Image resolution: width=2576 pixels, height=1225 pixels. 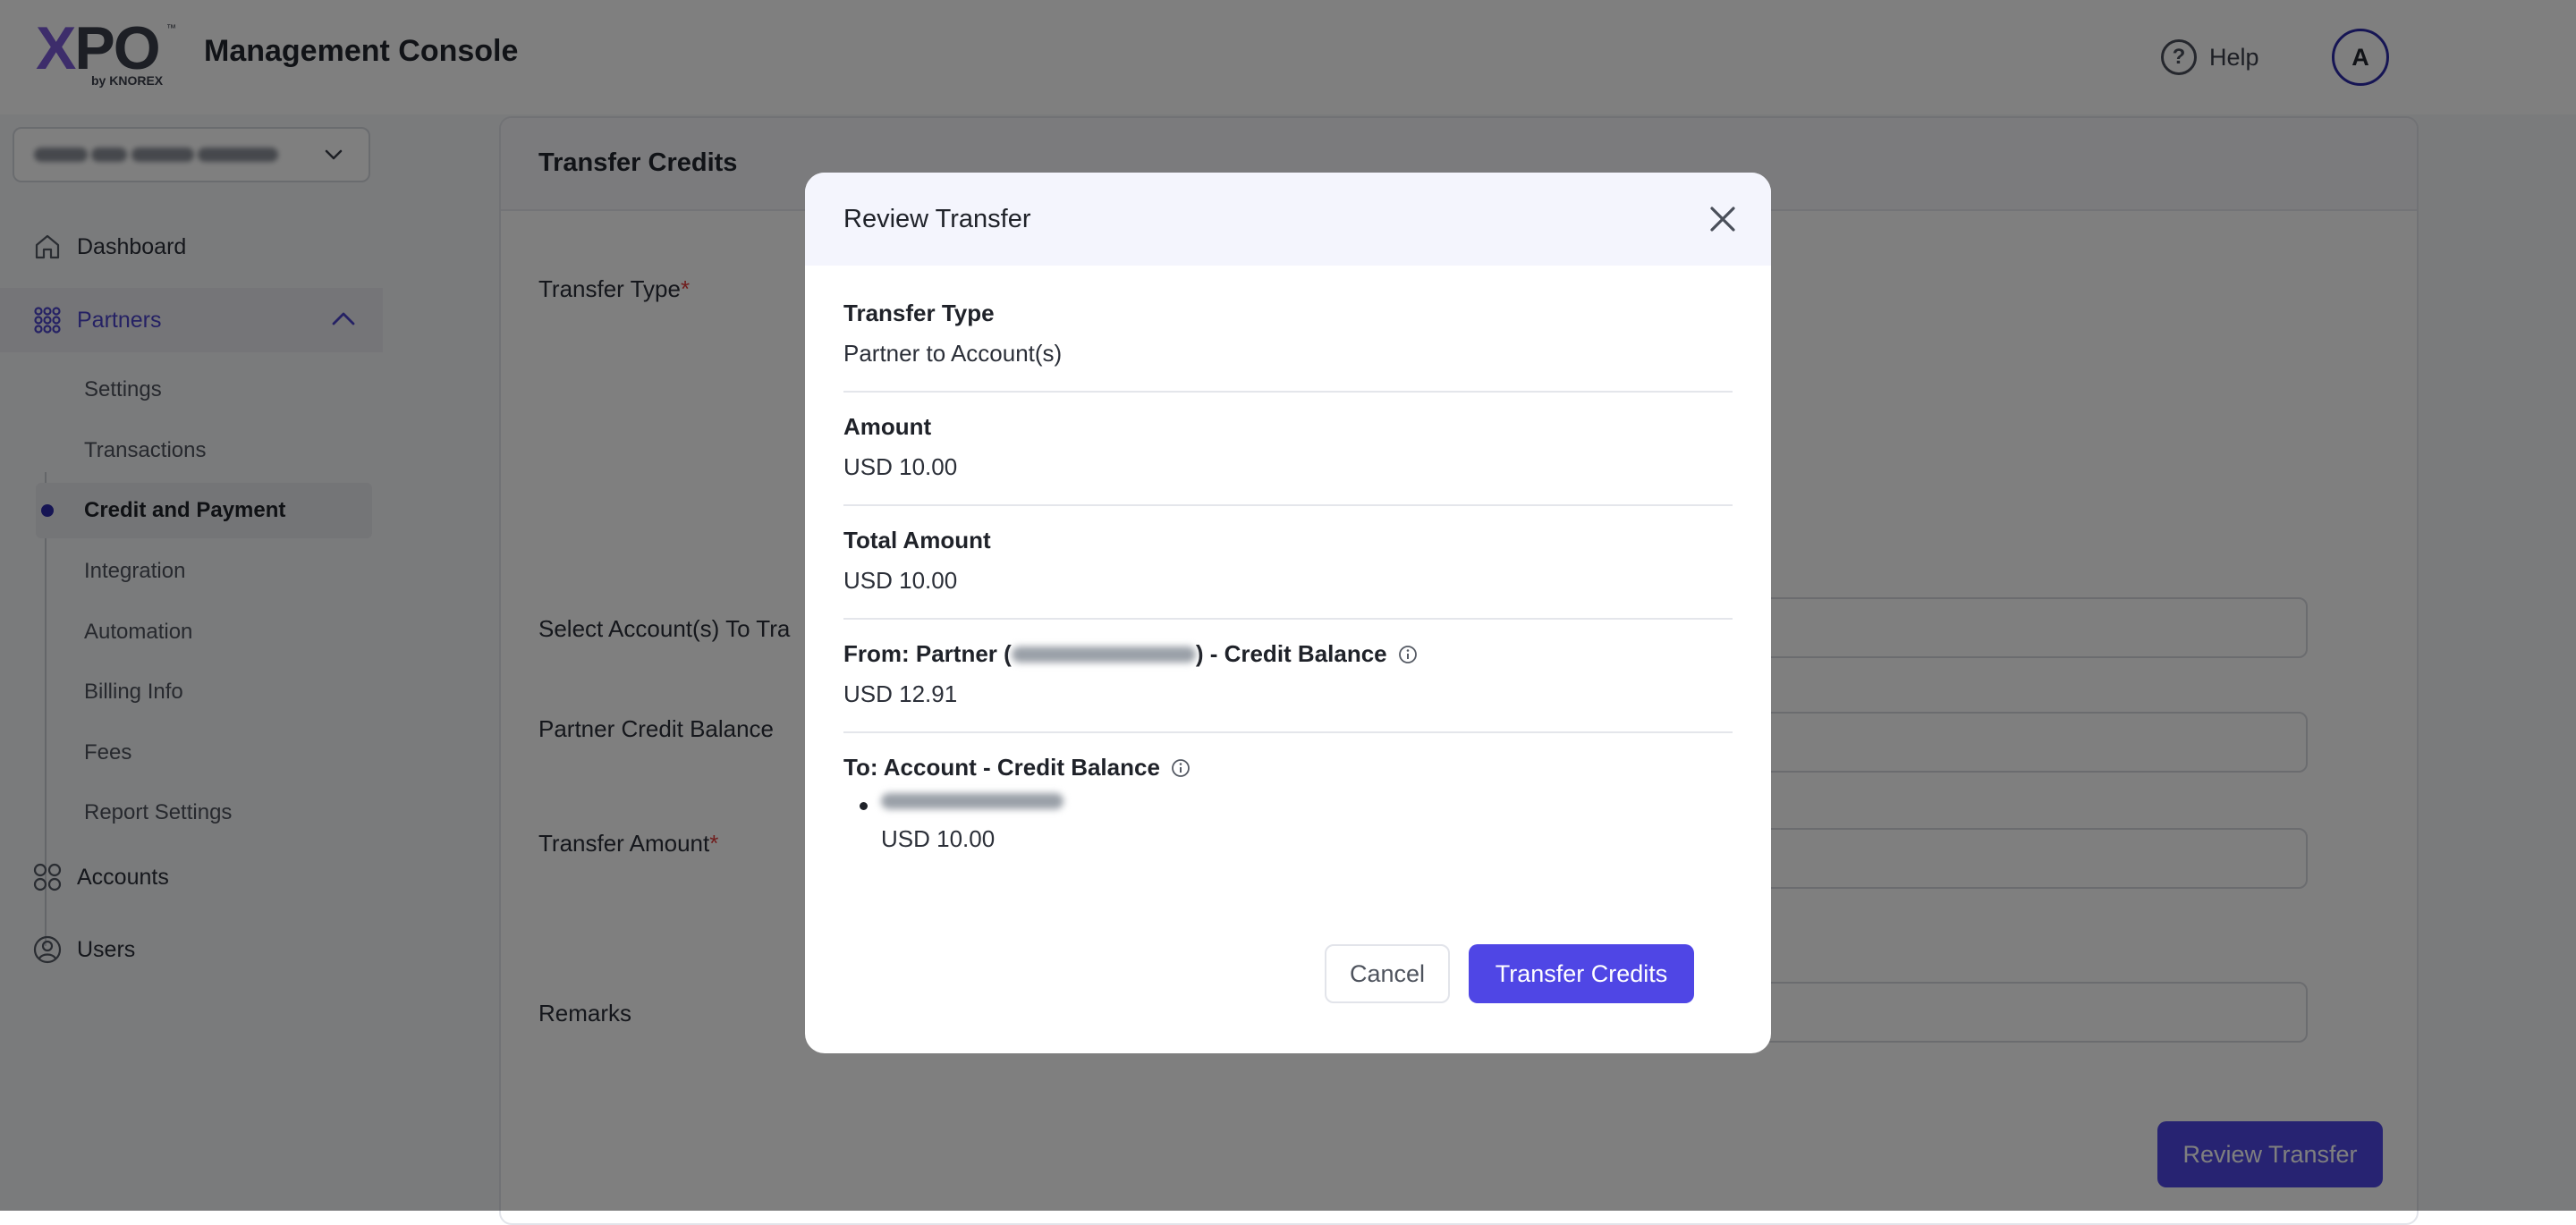 What do you see at coordinates (1581, 974) in the screenshot?
I see `transfer-credits-button: Transfer Credits` at bounding box center [1581, 974].